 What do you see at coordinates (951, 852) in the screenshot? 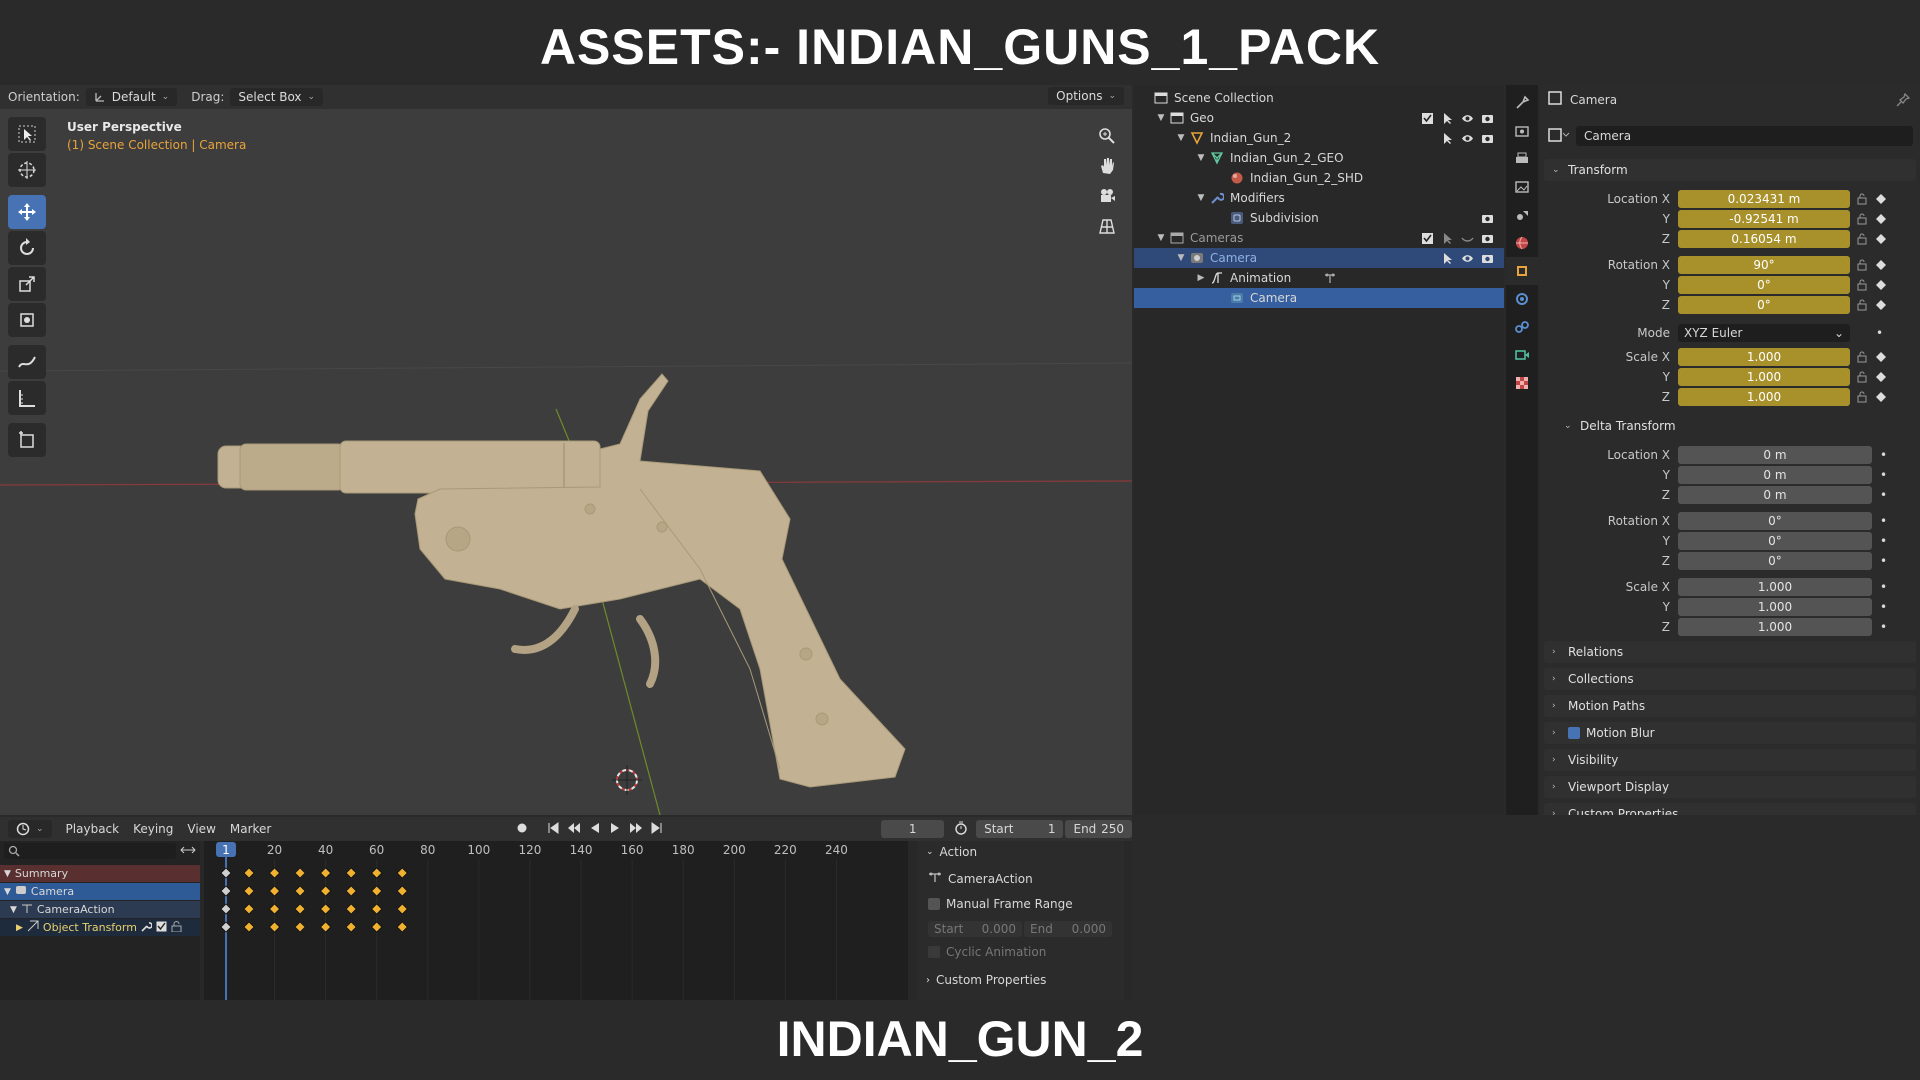
I see `action-panel-header: ⌄ Action` at bounding box center [951, 852].